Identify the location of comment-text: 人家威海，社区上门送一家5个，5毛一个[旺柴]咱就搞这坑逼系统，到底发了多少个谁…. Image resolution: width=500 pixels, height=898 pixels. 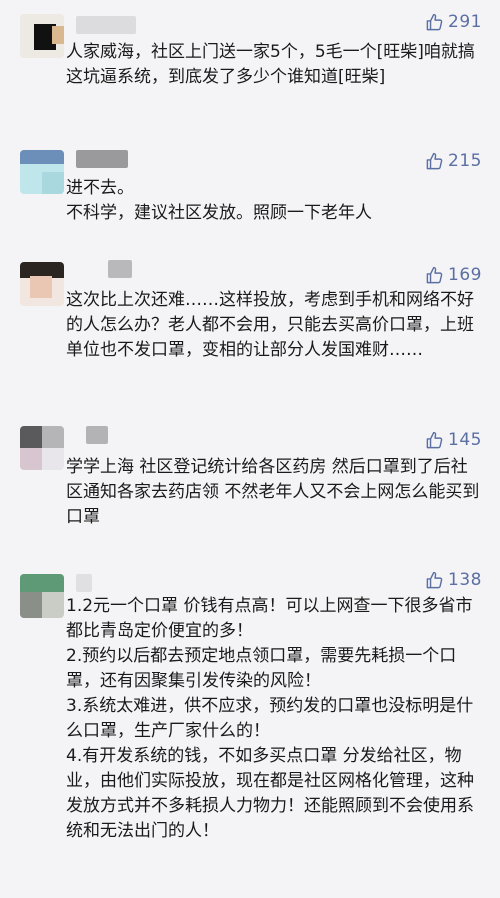
(270, 64).